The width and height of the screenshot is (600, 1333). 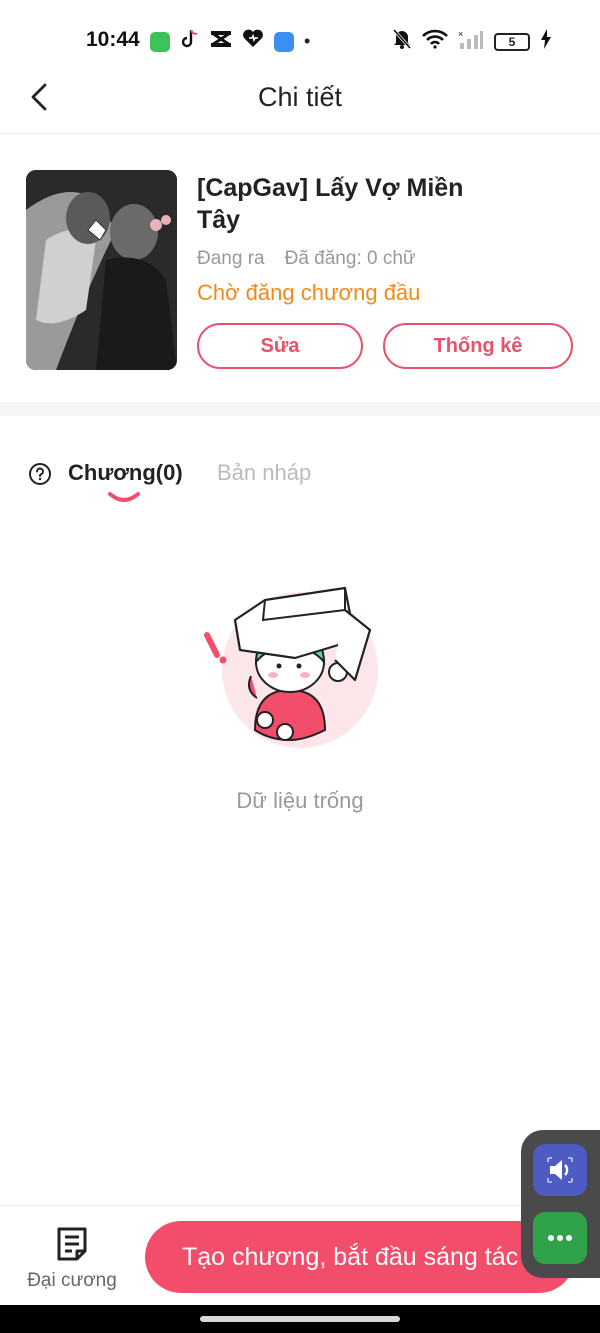 What do you see at coordinates (478, 346) in the screenshot?
I see `stats-button: Thống kê` at bounding box center [478, 346].